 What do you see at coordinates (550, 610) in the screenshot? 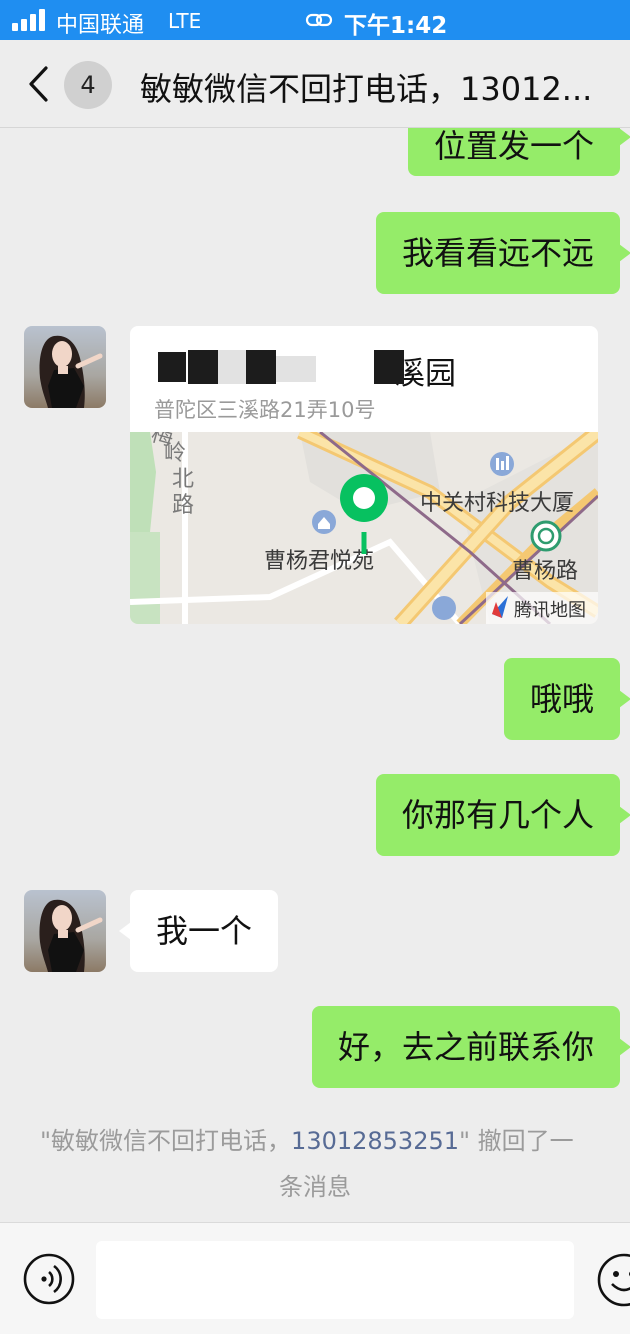
I see `map-provider-label: 腾讯地图` at bounding box center [550, 610].